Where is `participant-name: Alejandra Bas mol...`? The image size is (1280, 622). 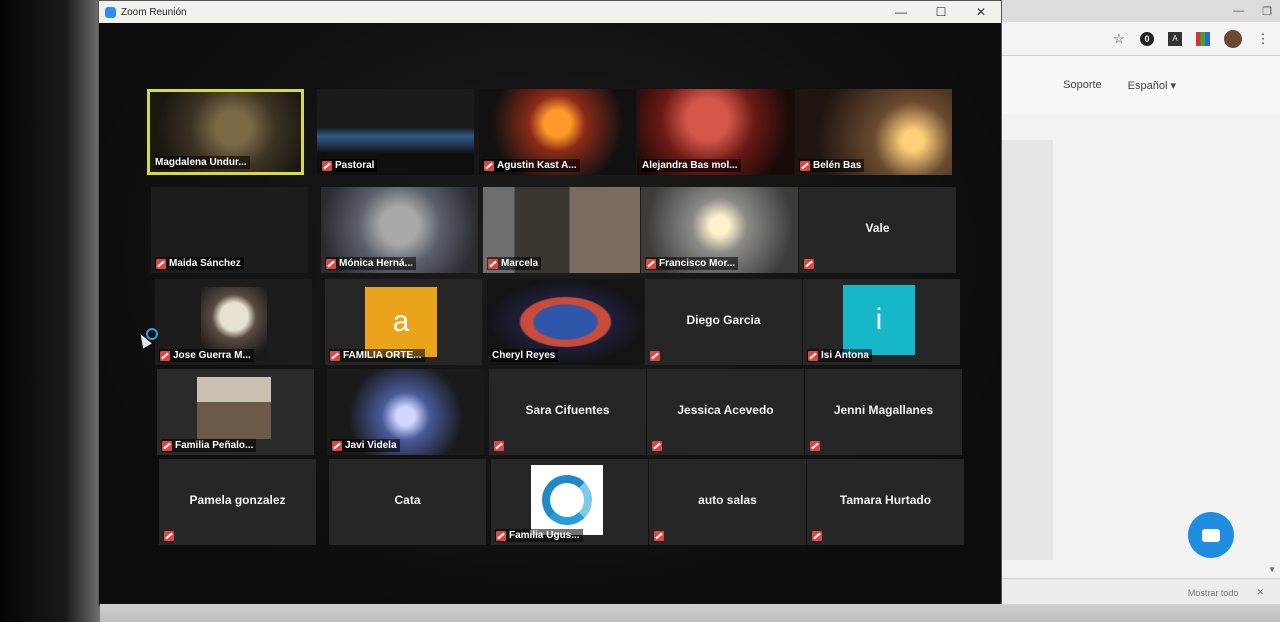 participant-name: Alejandra Bas mol... is located at coordinates (690, 165).